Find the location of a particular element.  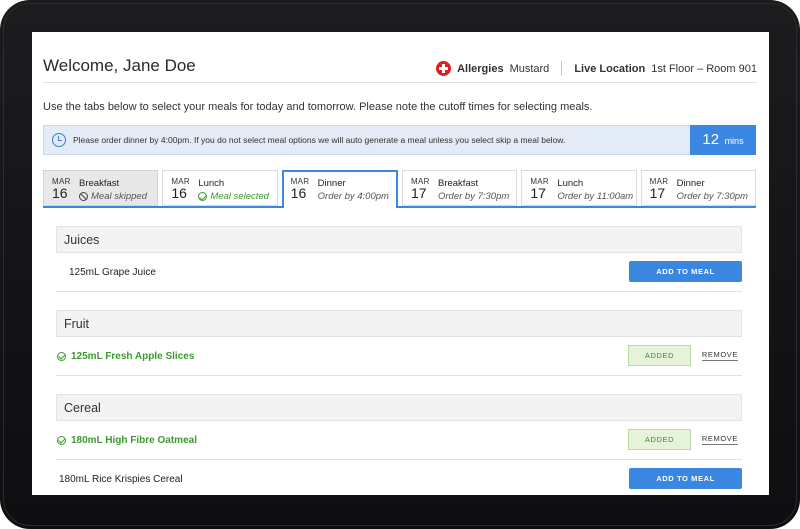

tab-info: Breakfast Order by 7:30pm is located at coordinates (473, 189).